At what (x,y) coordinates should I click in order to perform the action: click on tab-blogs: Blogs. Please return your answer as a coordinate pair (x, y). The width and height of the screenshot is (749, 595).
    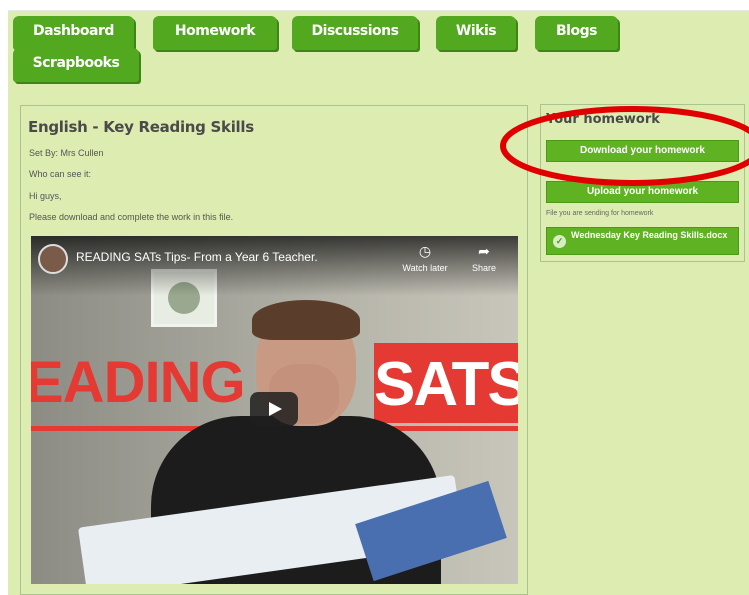
    Looking at the image, I should click on (576, 33).